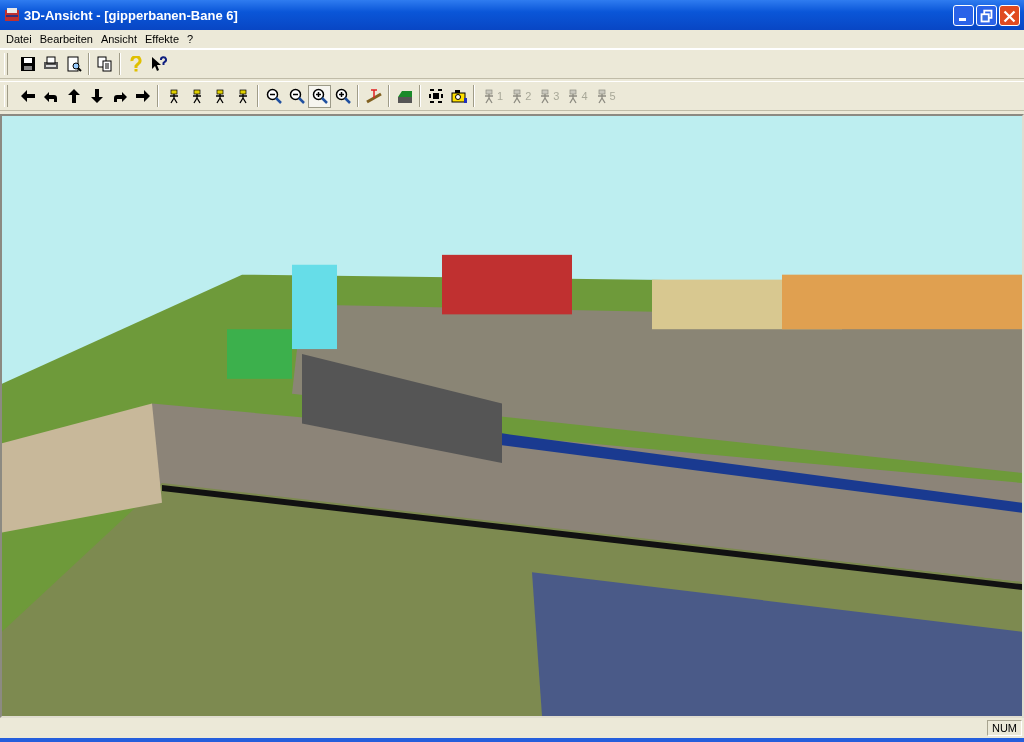  What do you see at coordinates (131, 15) in the screenshot?
I see `window-title: 3D-Ansicht - [gipperbanen-Bane 6]` at bounding box center [131, 15].